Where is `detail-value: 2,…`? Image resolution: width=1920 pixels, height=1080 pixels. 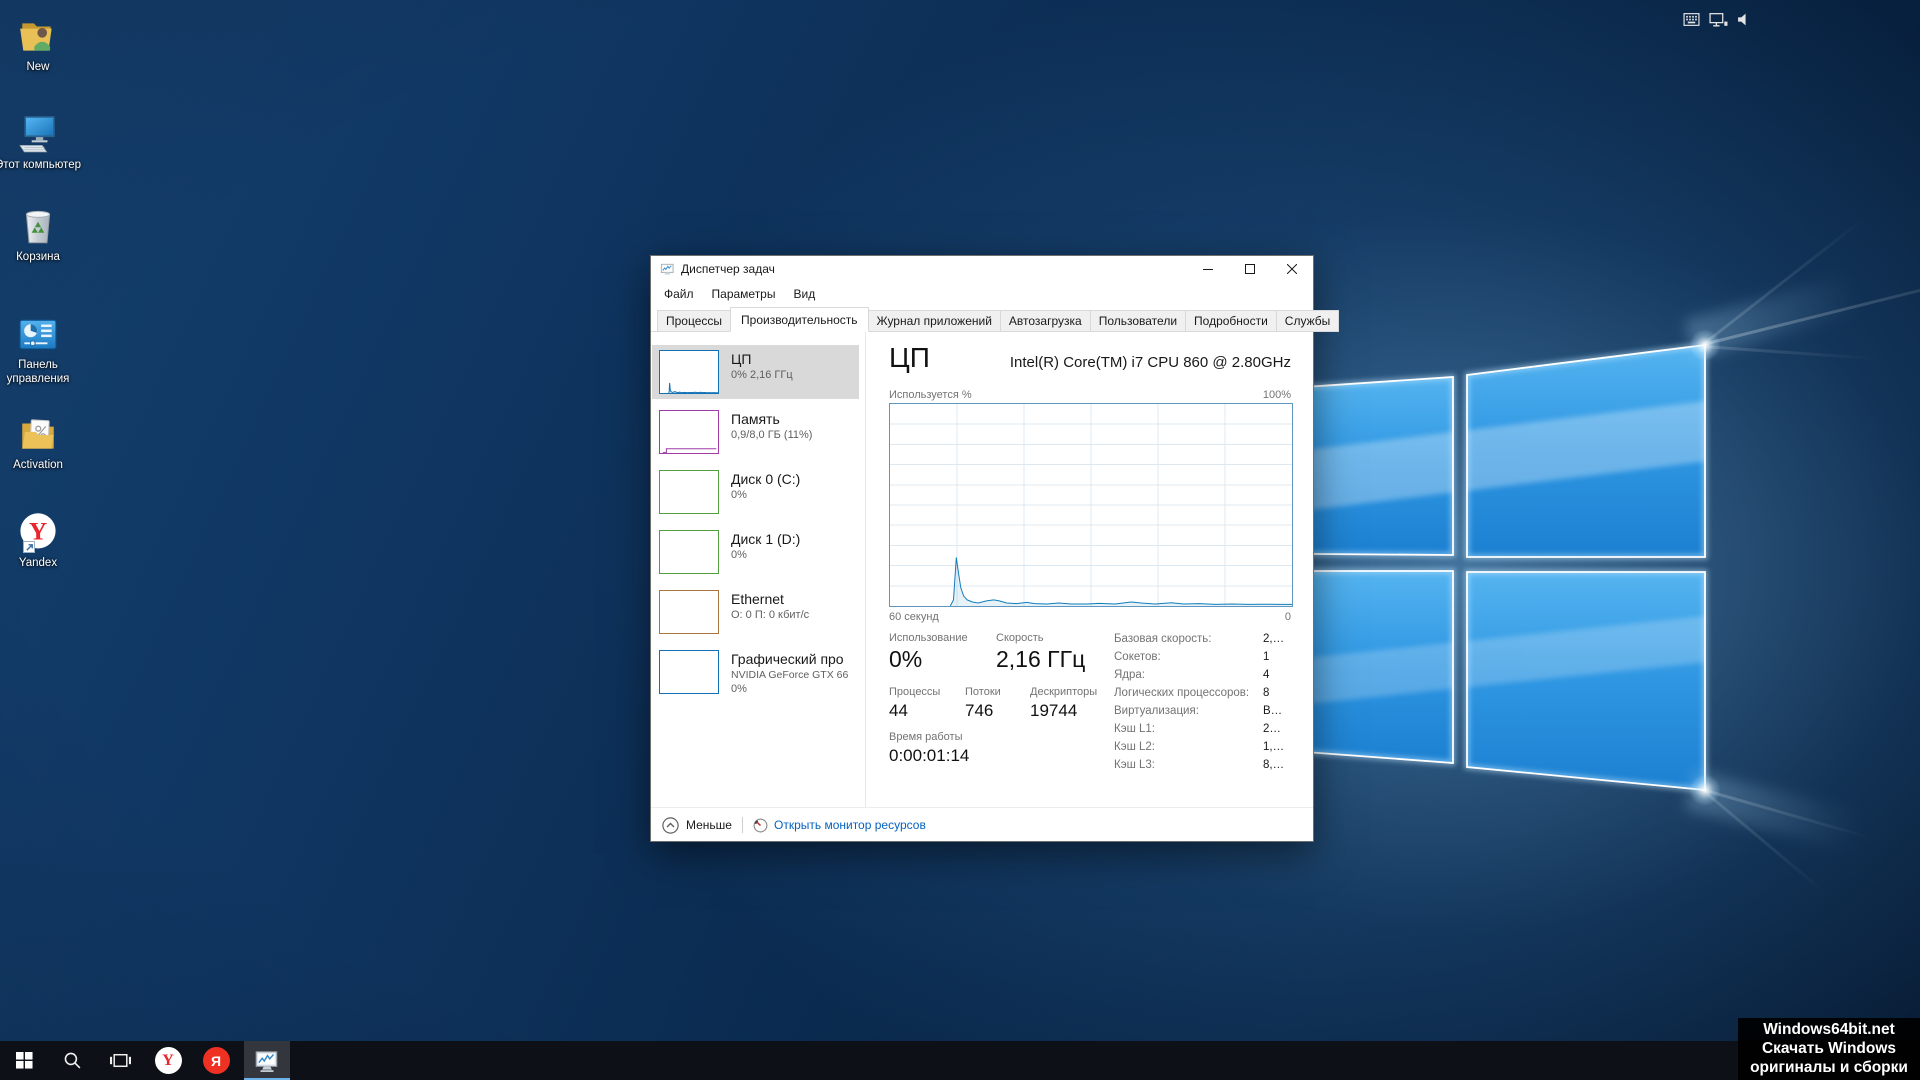 detail-value: 2,… is located at coordinates (1274, 639).